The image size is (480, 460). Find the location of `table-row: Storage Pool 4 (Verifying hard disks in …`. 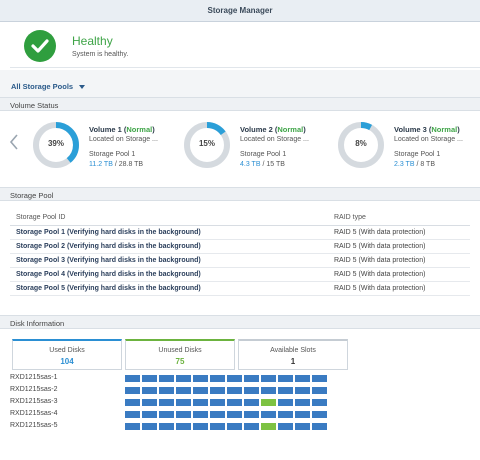

table-row: Storage Pool 4 (Verifying hard disks in … is located at coordinates (240, 275).